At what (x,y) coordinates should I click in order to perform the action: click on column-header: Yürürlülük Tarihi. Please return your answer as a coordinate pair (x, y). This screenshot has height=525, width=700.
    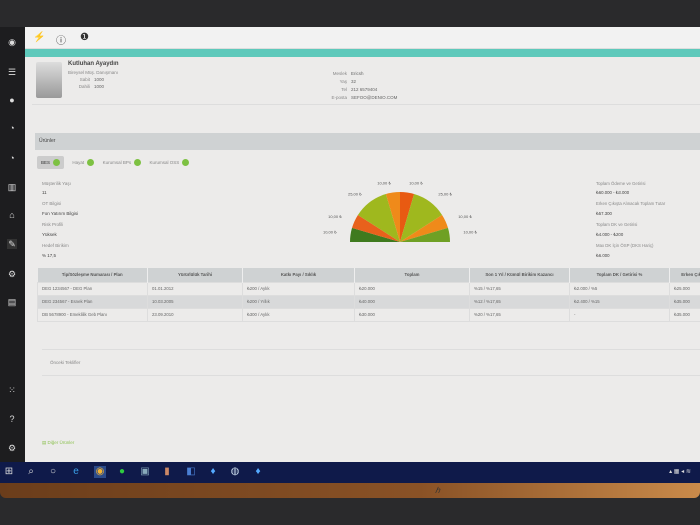
    Looking at the image, I should click on (195, 275).